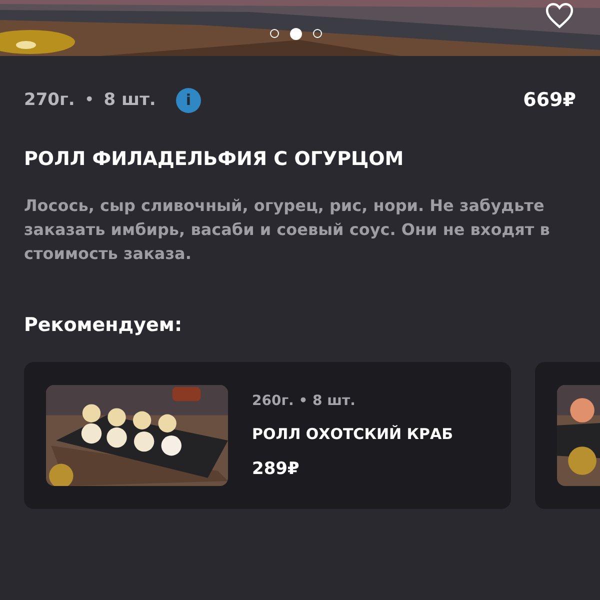 The width and height of the screenshot is (600, 600). Describe the element at coordinates (276, 468) in the screenshot. I see `product-price: 289₽` at that location.